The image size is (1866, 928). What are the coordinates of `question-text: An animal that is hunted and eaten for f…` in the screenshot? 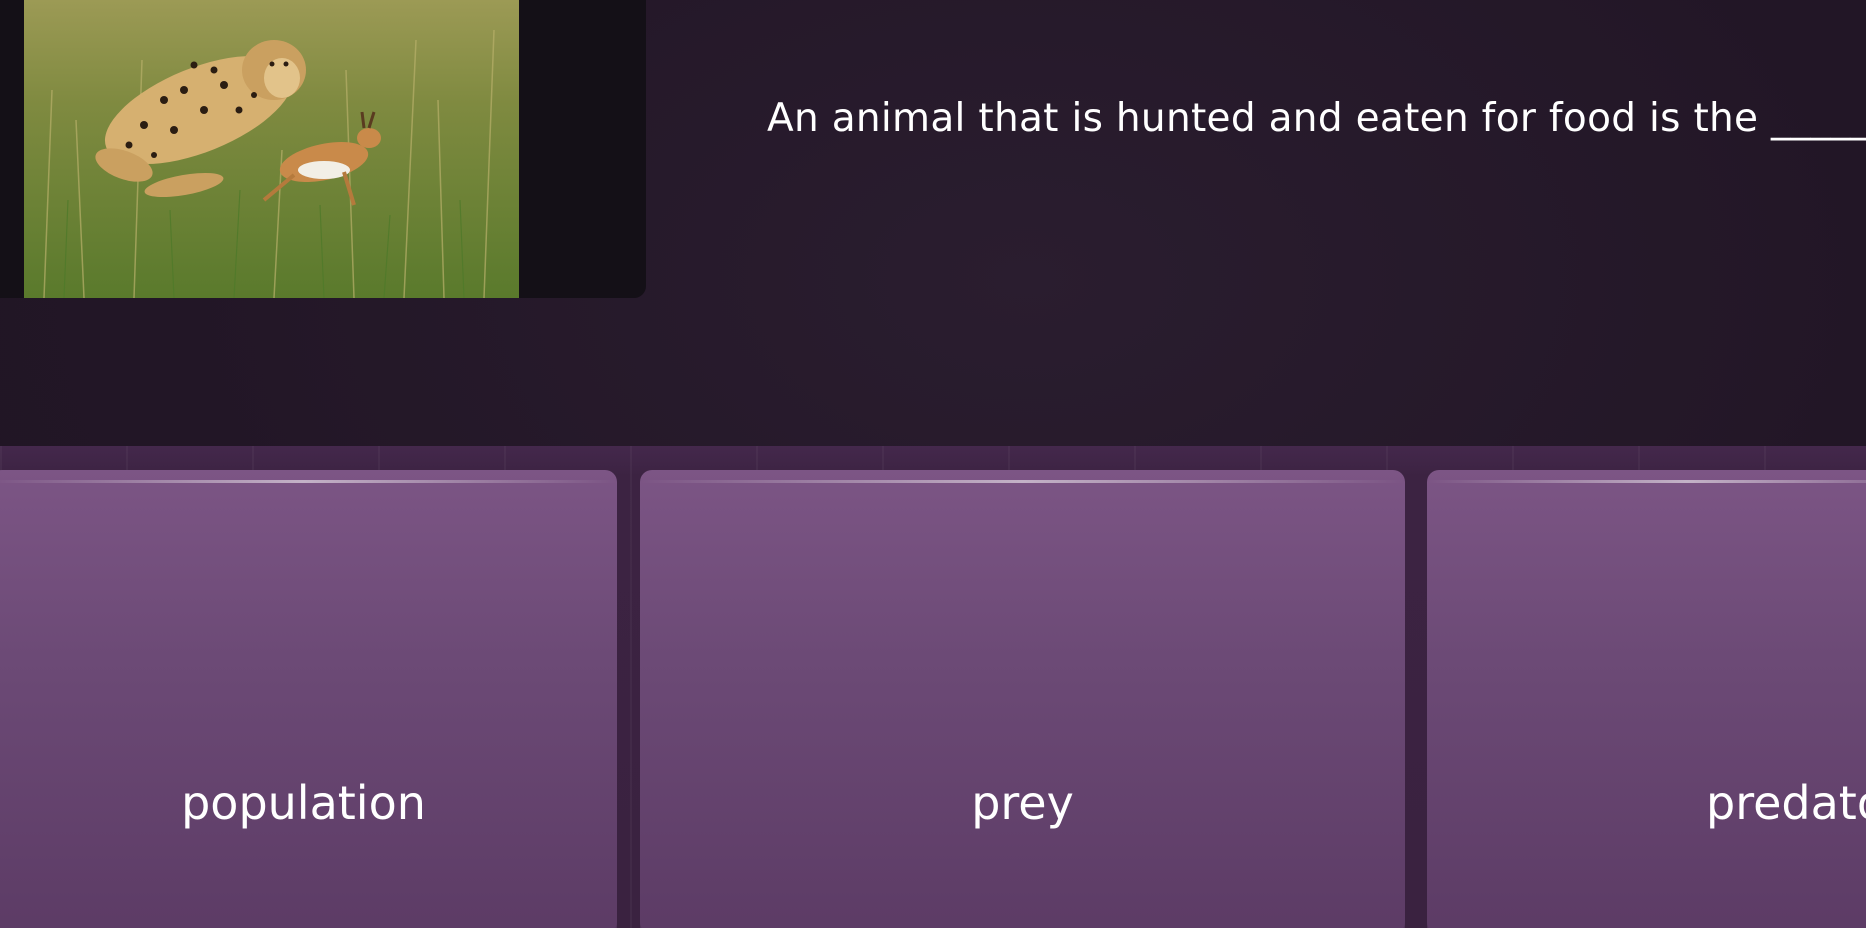 It's located at (1316, 118).